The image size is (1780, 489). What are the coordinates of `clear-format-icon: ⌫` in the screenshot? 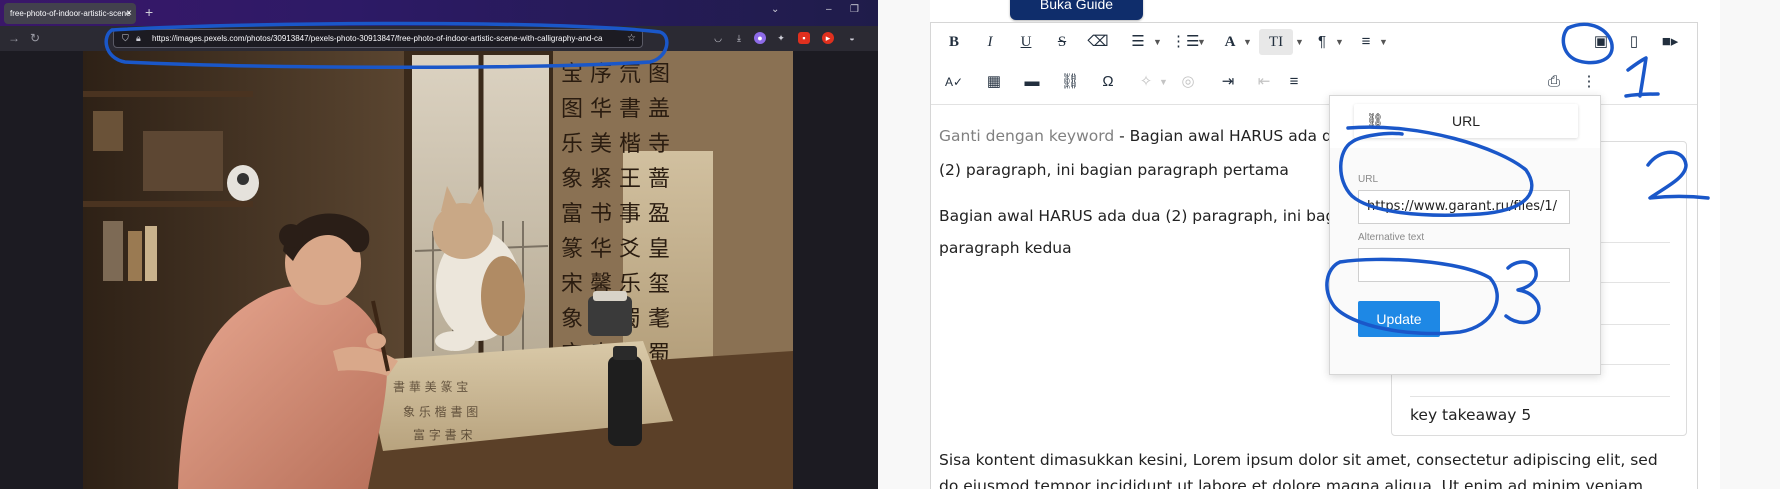 It's located at (1098, 42).